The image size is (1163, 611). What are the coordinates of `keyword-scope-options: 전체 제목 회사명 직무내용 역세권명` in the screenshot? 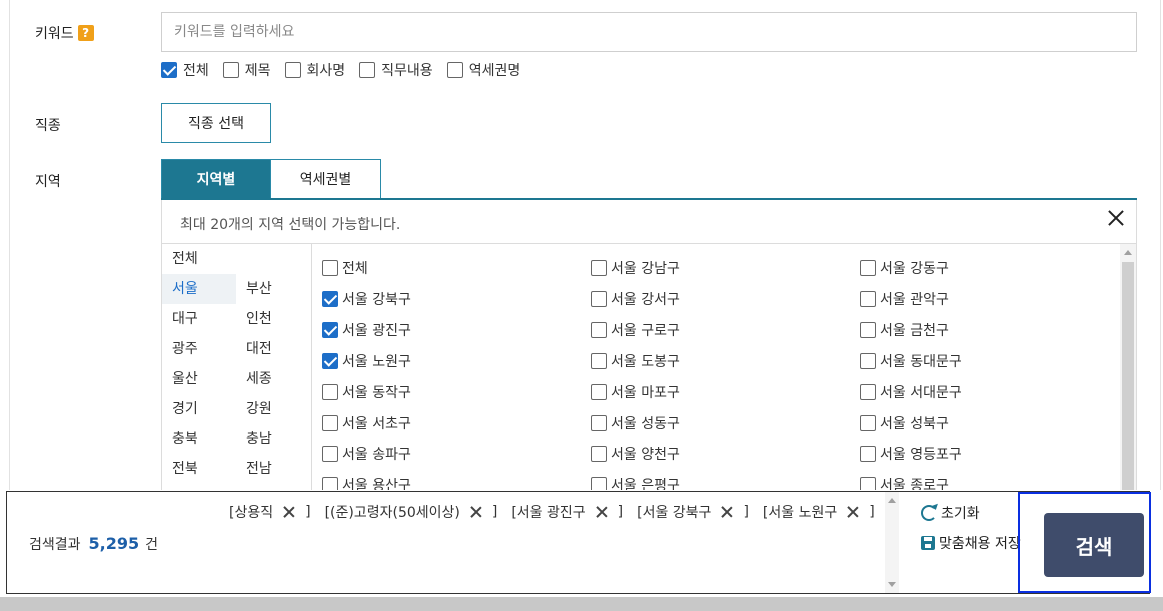 It's located at (340, 70).